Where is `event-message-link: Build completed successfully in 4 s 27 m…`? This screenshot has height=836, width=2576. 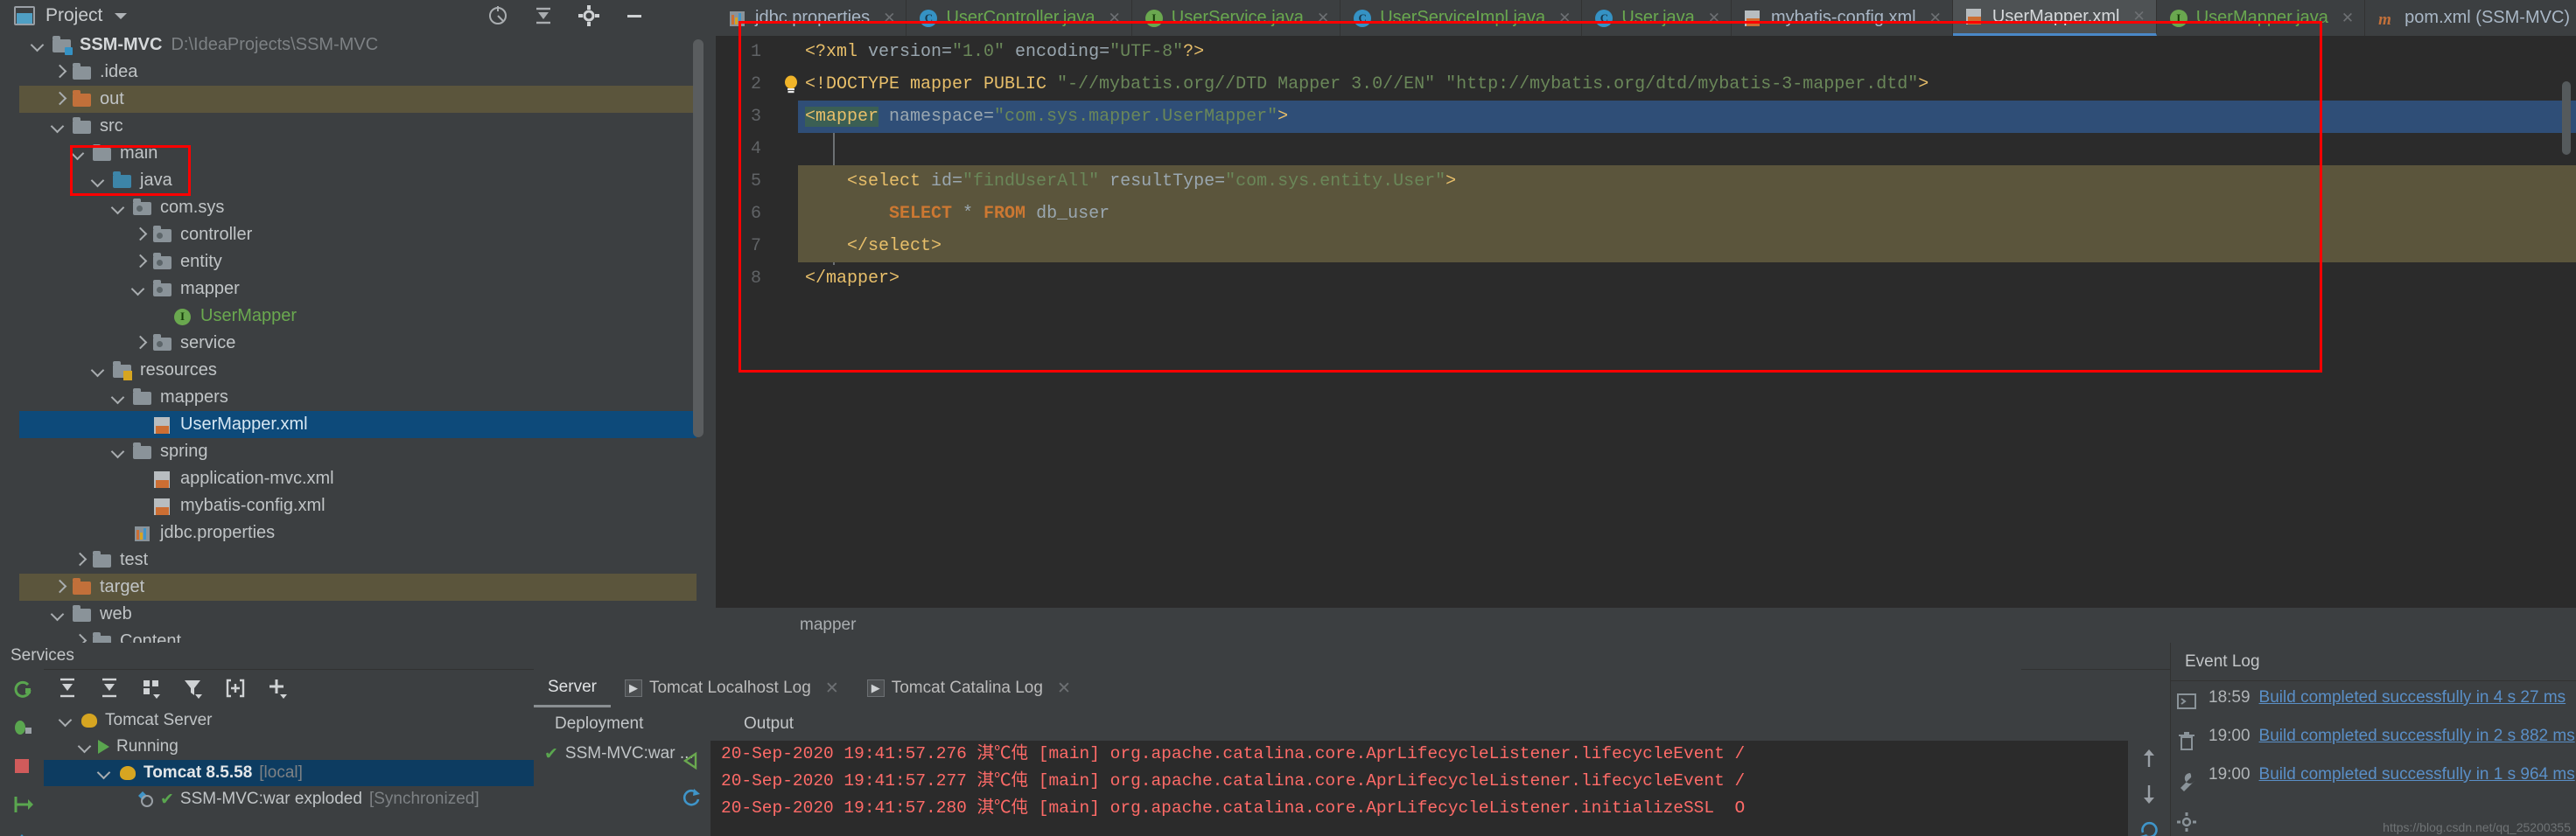
event-message-link: Build completed successfully in 4 s 27 m… is located at coordinates (2412, 698).